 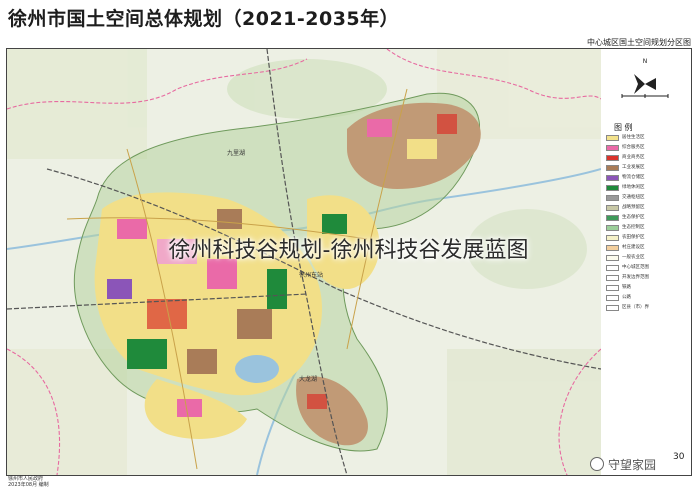 What do you see at coordinates (633, 157) in the screenshot?
I see `legend-label: 商业商务区` at bounding box center [633, 157].